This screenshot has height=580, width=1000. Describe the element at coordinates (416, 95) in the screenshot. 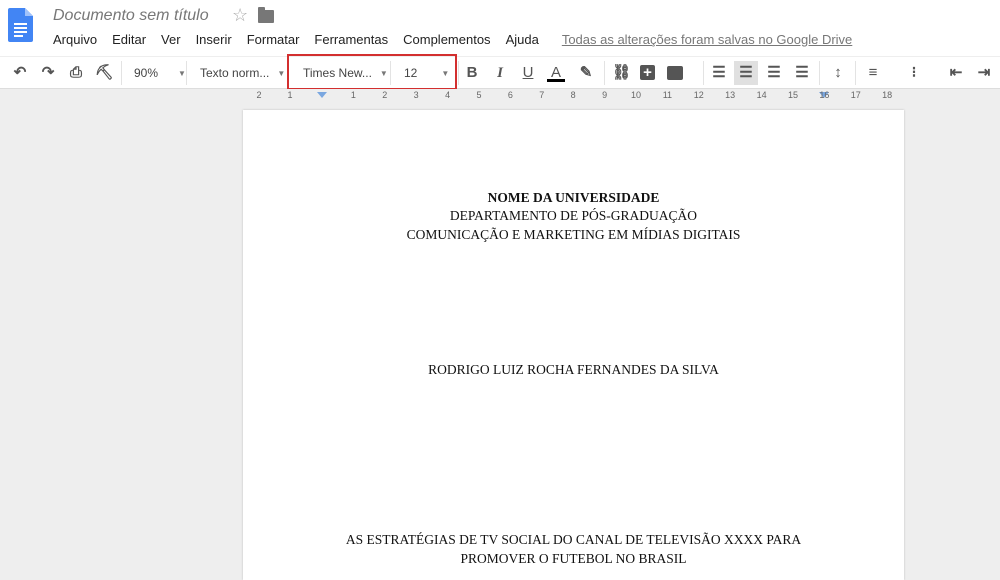

I see `ruler-number: 3` at that location.